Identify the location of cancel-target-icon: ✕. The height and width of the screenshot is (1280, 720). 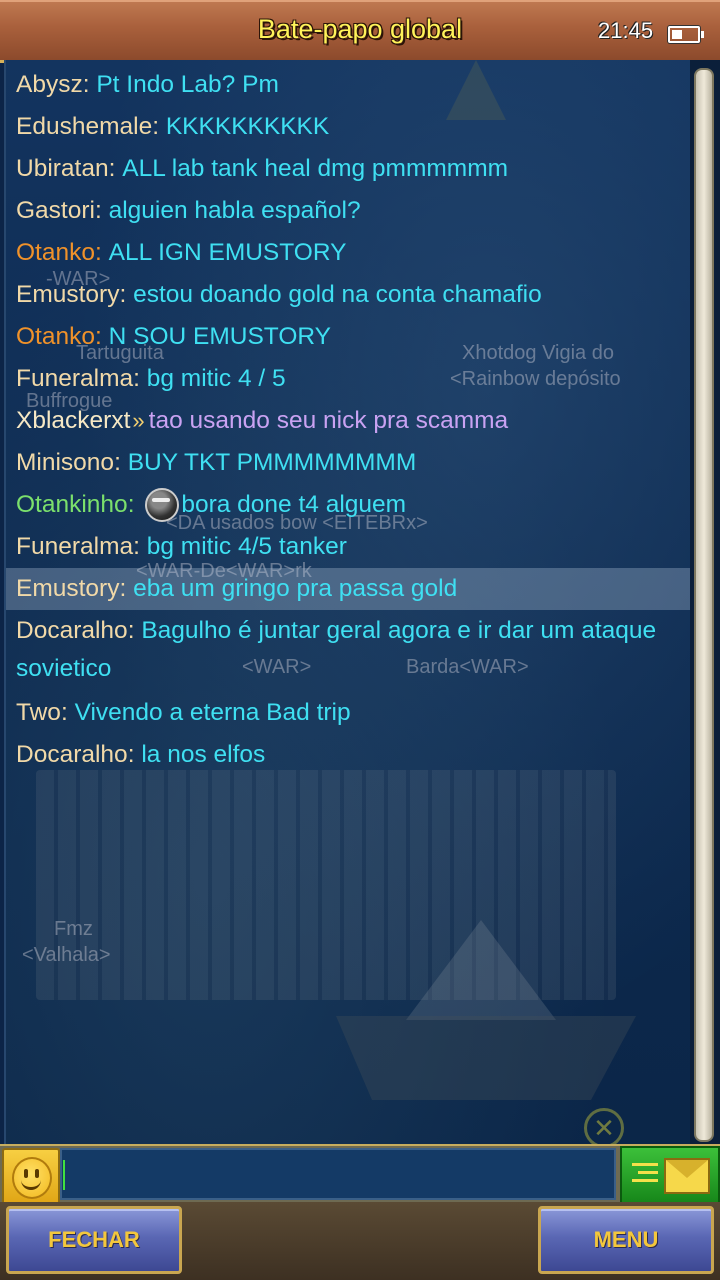
(604, 1126).